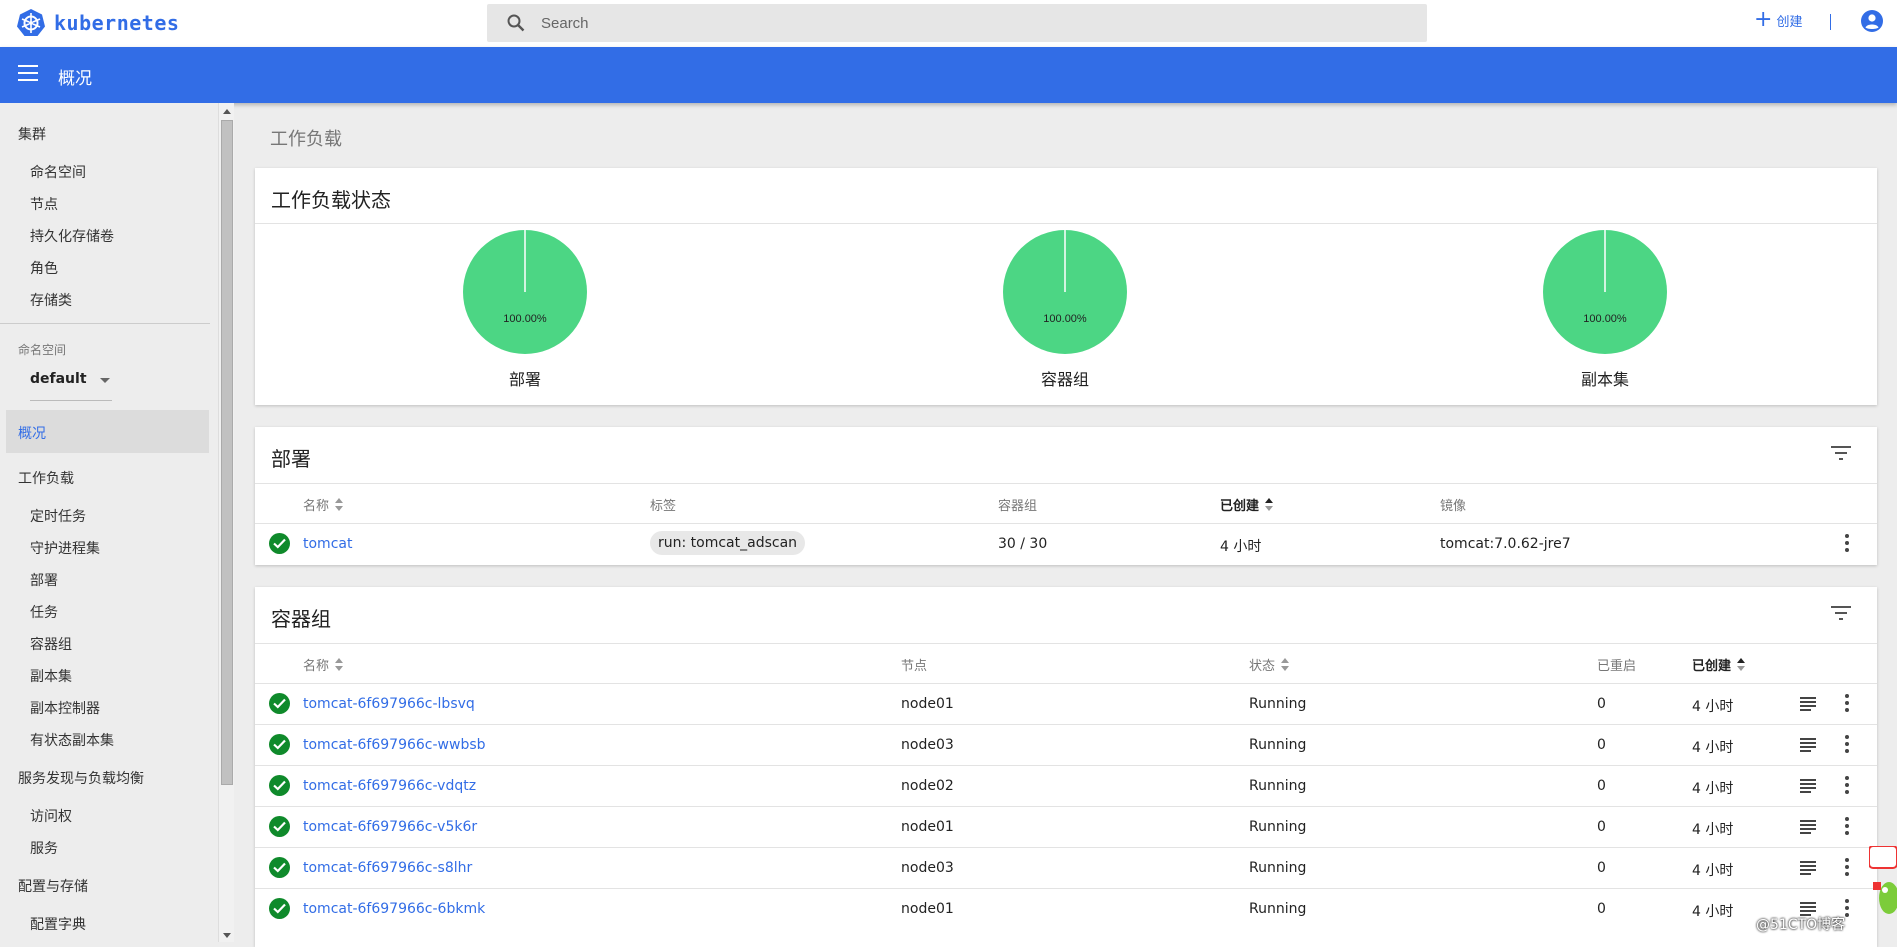 This screenshot has height=947, width=1897. What do you see at coordinates (44, 848) in the screenshot?
I see `sidebar-item-services: 服务` at bounding box center [44, 848].